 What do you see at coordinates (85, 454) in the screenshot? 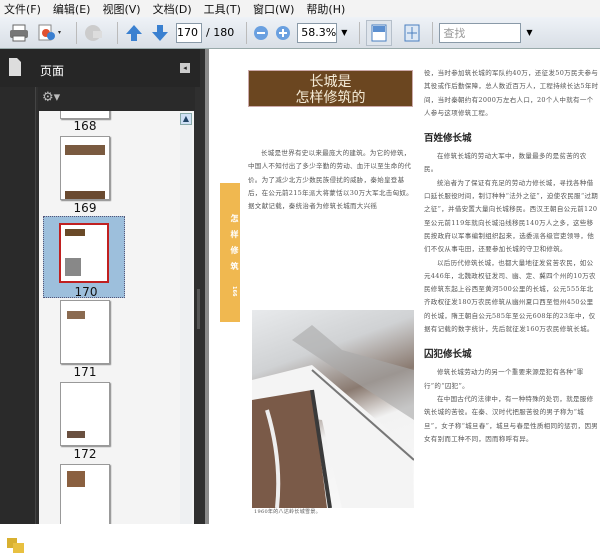
I see `thumbnail-label: 172` at bounding box center [85, 454].